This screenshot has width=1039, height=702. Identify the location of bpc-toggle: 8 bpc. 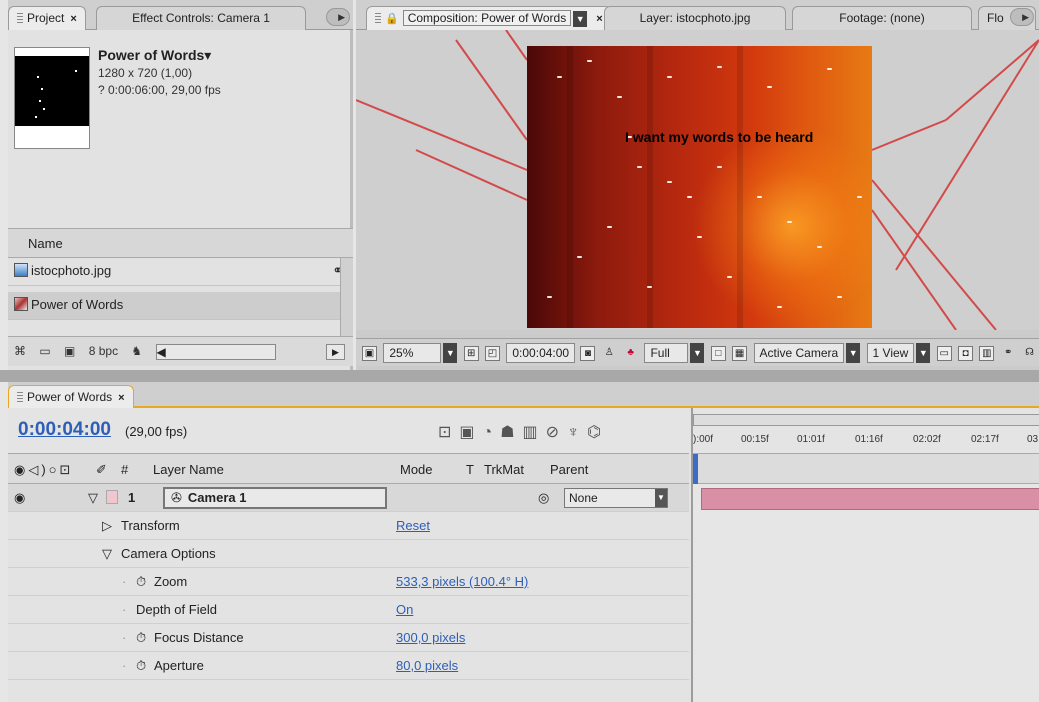
(103, 351).